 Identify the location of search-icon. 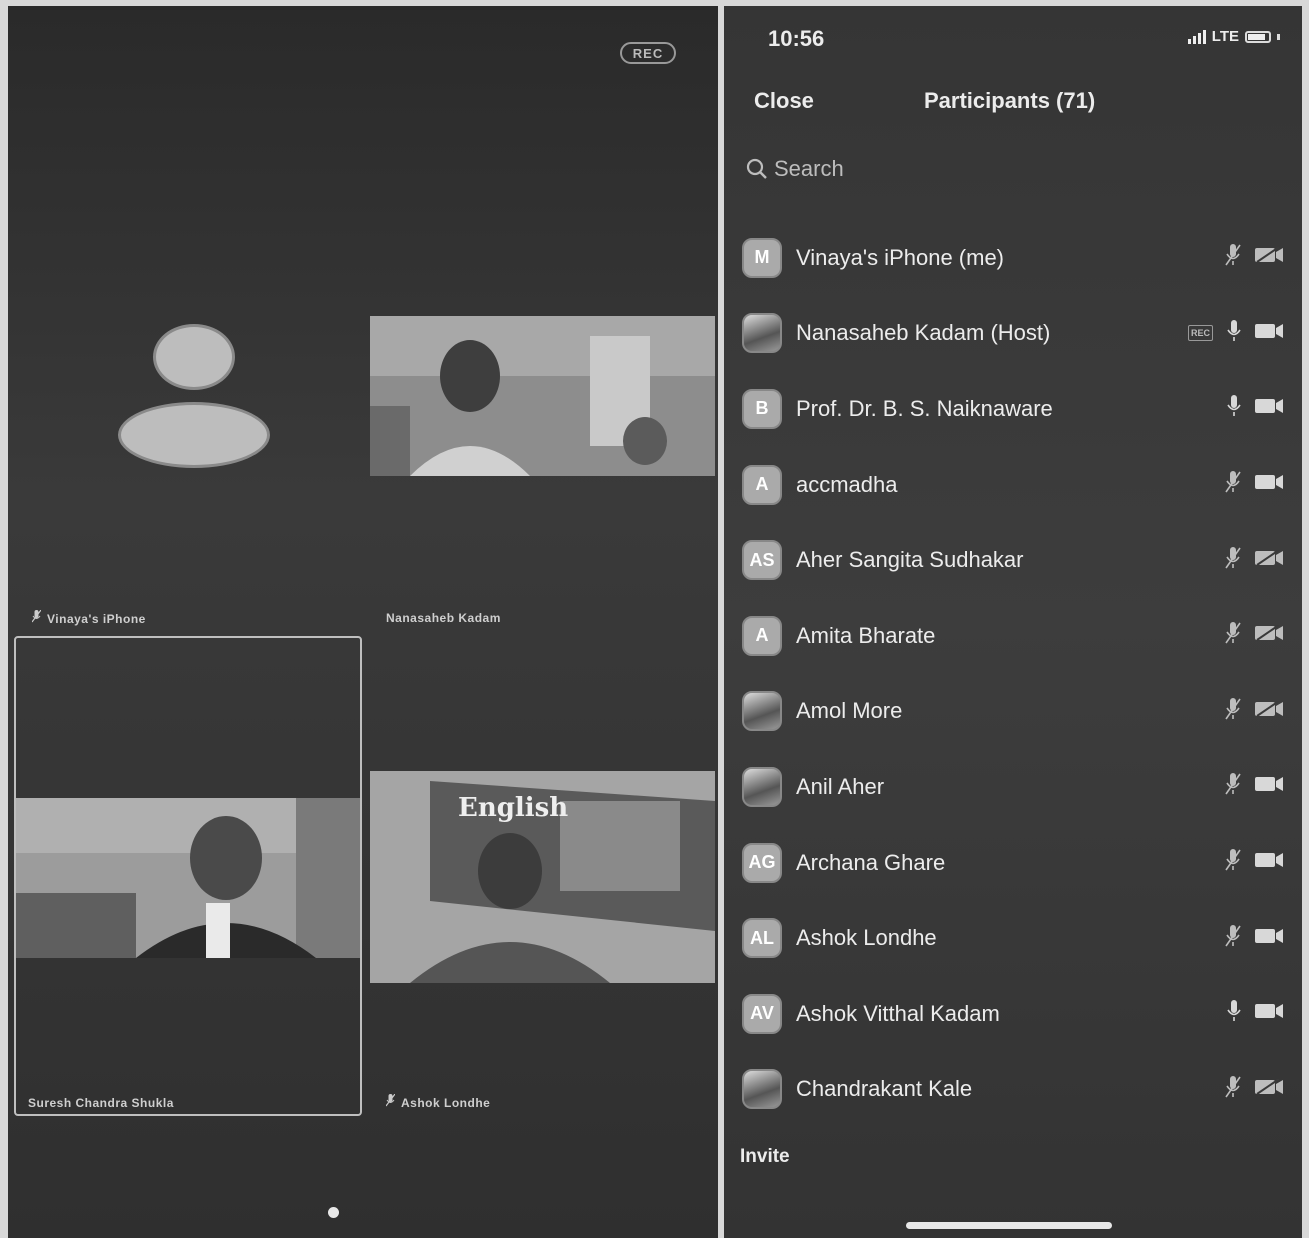
(756, 168).